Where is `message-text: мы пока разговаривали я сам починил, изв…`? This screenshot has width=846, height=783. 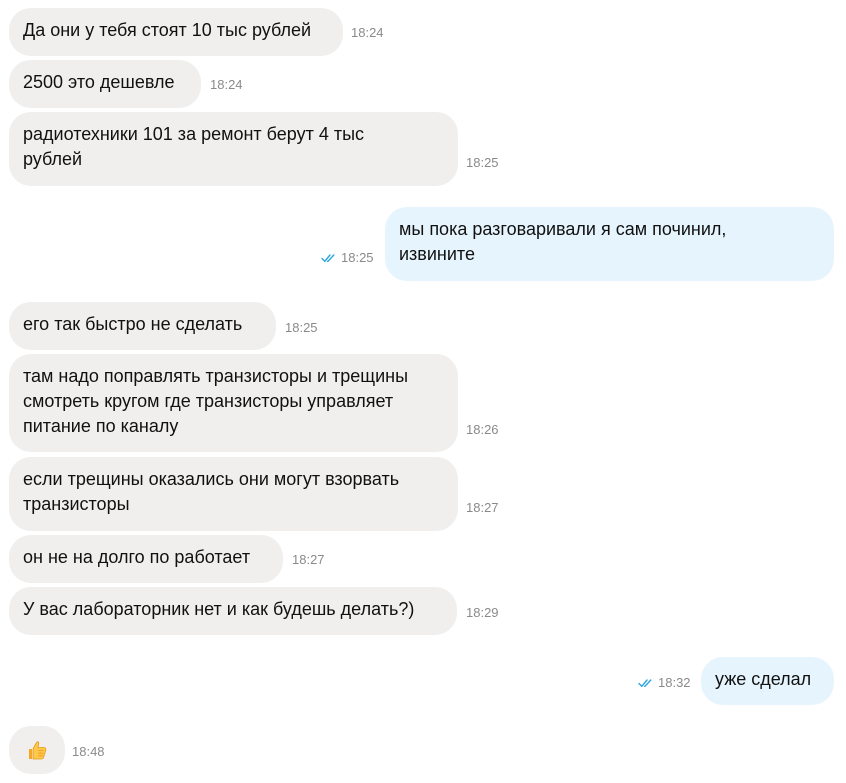
message-text: мы пока разговаривали я сам починил, изв… is located at coordinates (563, 241).